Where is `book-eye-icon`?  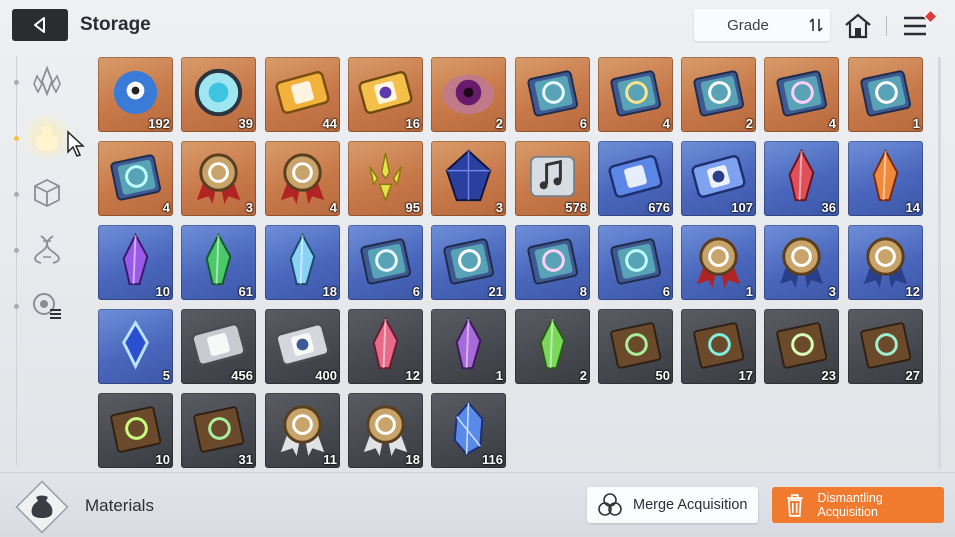
book-eye-icon is located at coordinates (802, 345).